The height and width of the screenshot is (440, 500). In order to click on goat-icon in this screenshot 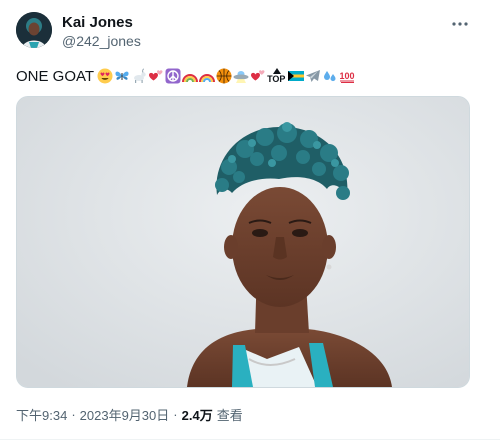, I will do `click(139, 76)`.